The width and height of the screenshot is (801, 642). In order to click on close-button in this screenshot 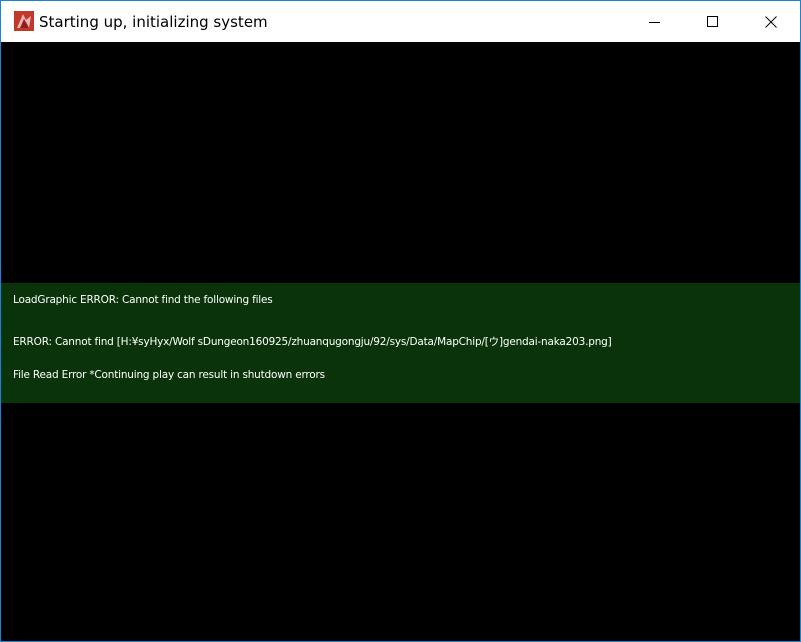, I will do `click(771, 21)`.